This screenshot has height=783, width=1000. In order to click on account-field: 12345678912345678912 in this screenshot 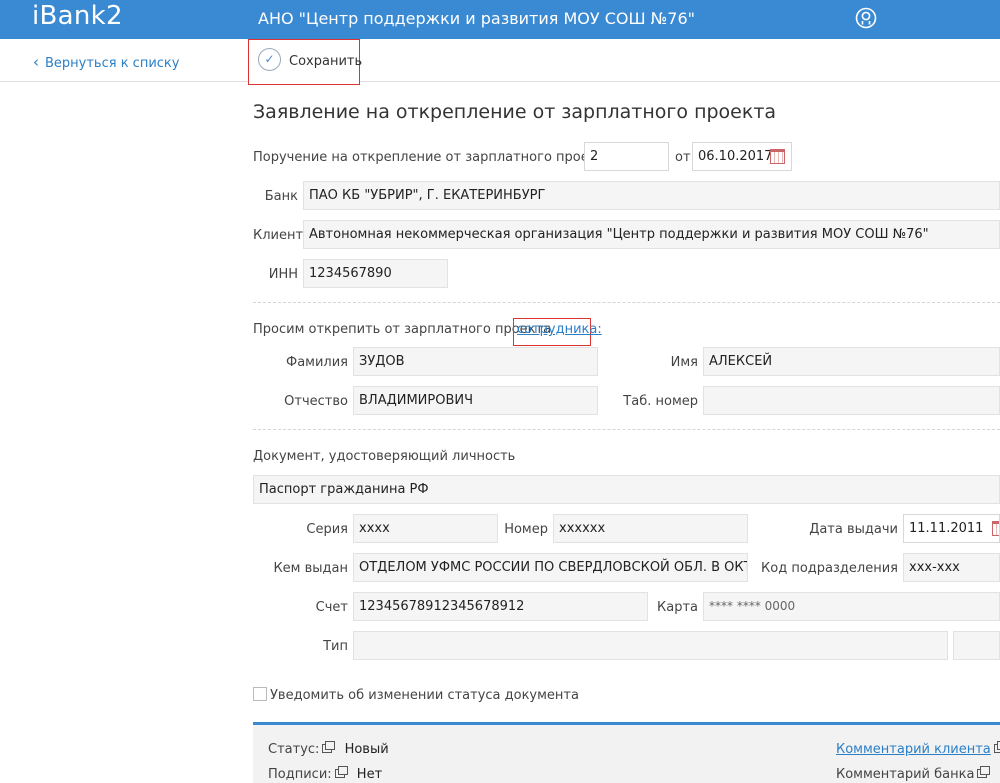, I will do `click(500, 606)`.